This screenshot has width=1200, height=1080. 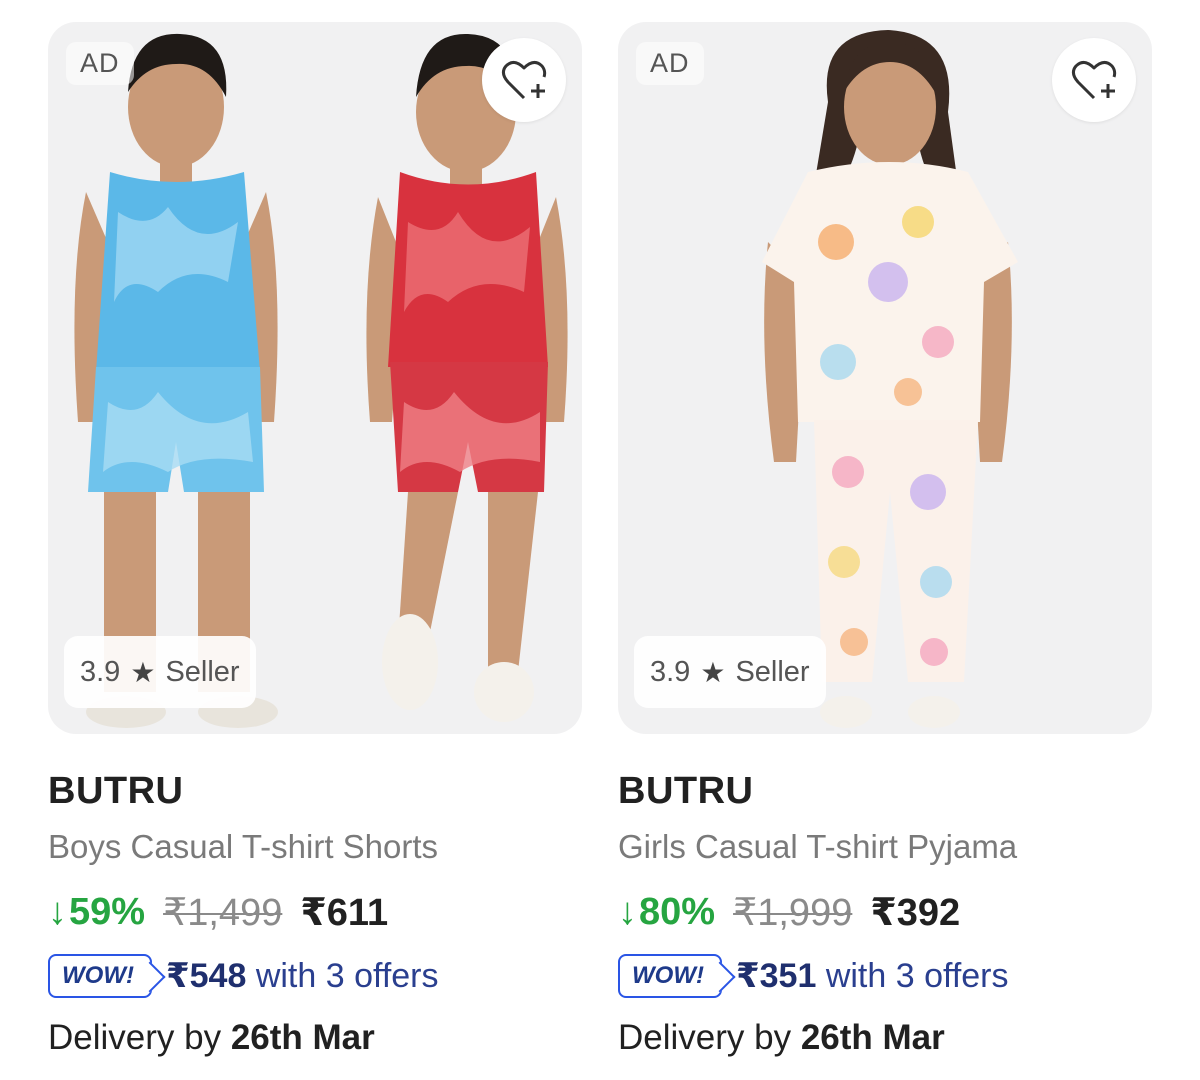 I want to click on discount-badge: ↓ 59%, so click(x=96, y=912).